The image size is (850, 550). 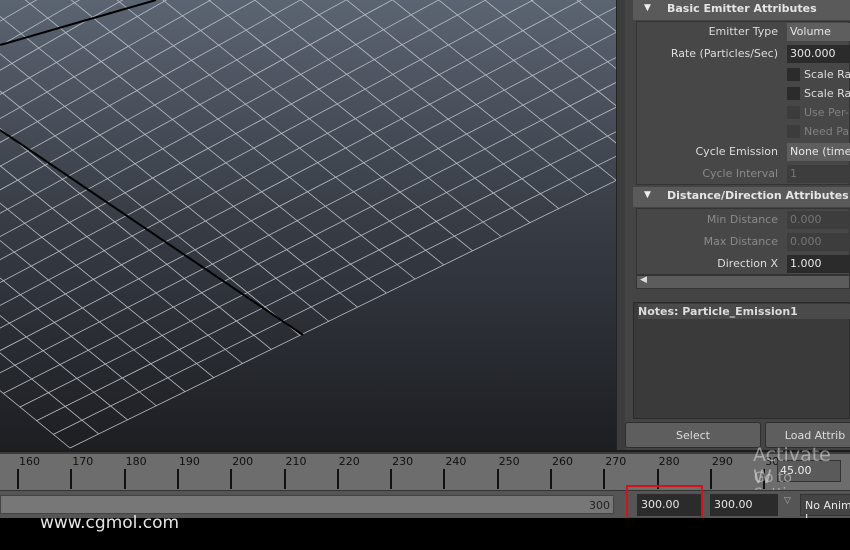 What do you see at coordinates (296, 461) in the screenshot?
I see `timeline-label: 210` at bounding box center [296, 461].